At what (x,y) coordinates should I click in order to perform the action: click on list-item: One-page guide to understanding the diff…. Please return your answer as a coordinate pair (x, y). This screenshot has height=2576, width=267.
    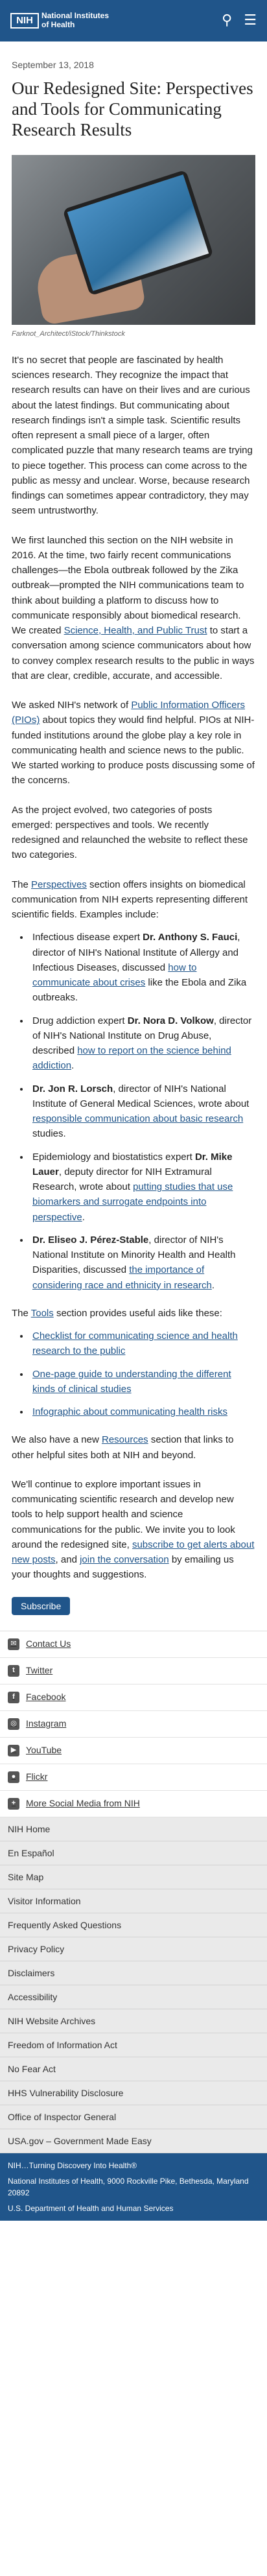
    Looking at the image, I should click on (142, 1382).